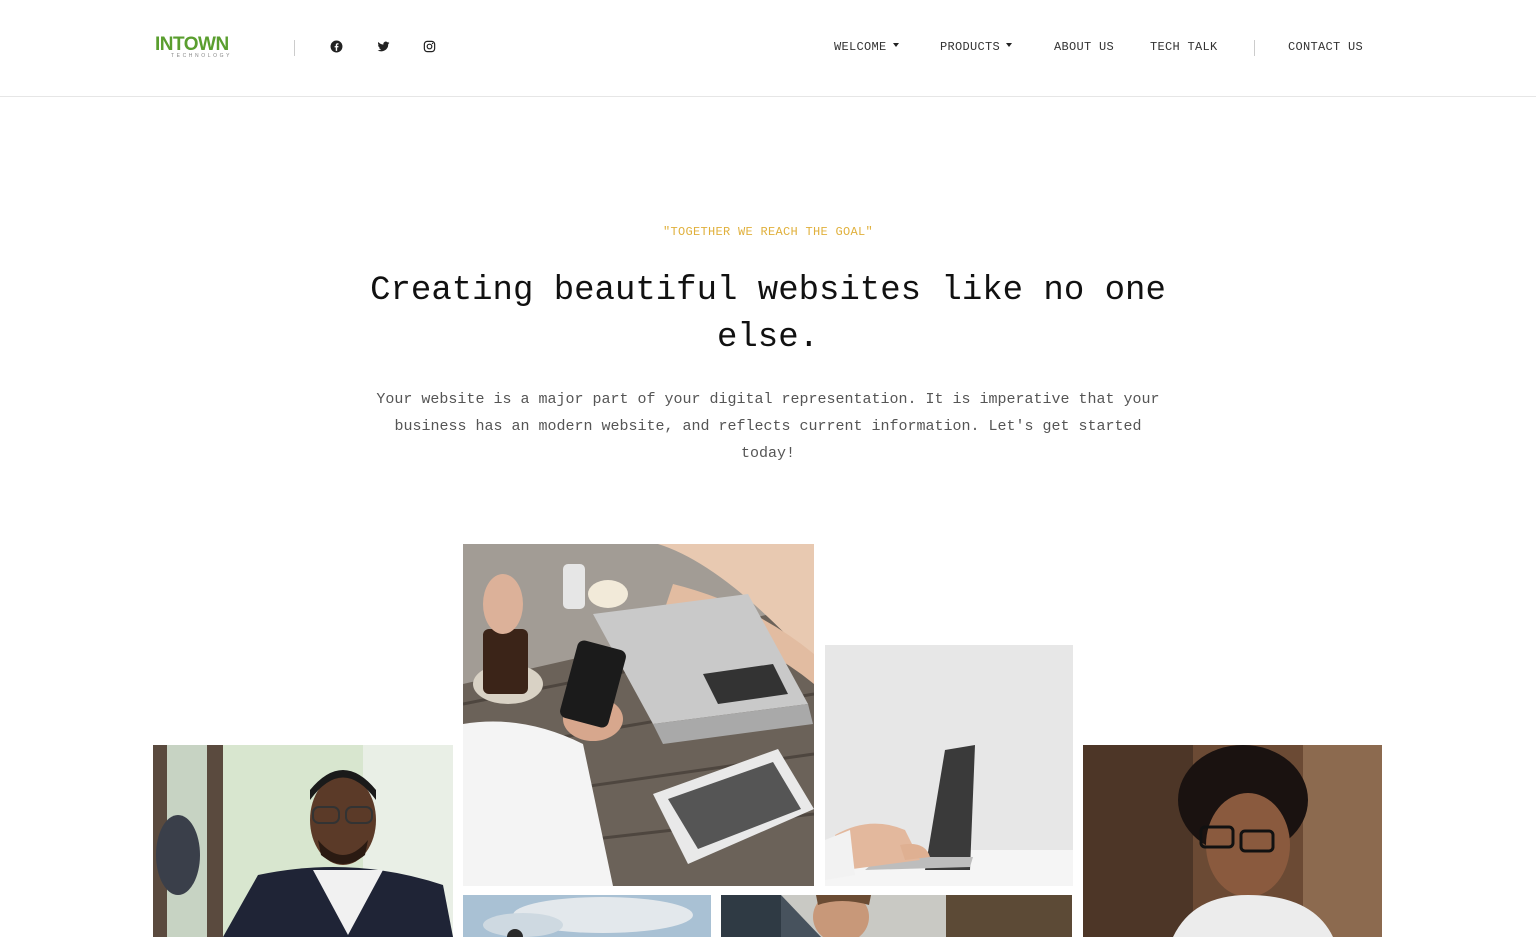  What do you see at coordinates (383, 46) in the screenshot?
I see `twitter-icon` at bounding box center [383, 46].